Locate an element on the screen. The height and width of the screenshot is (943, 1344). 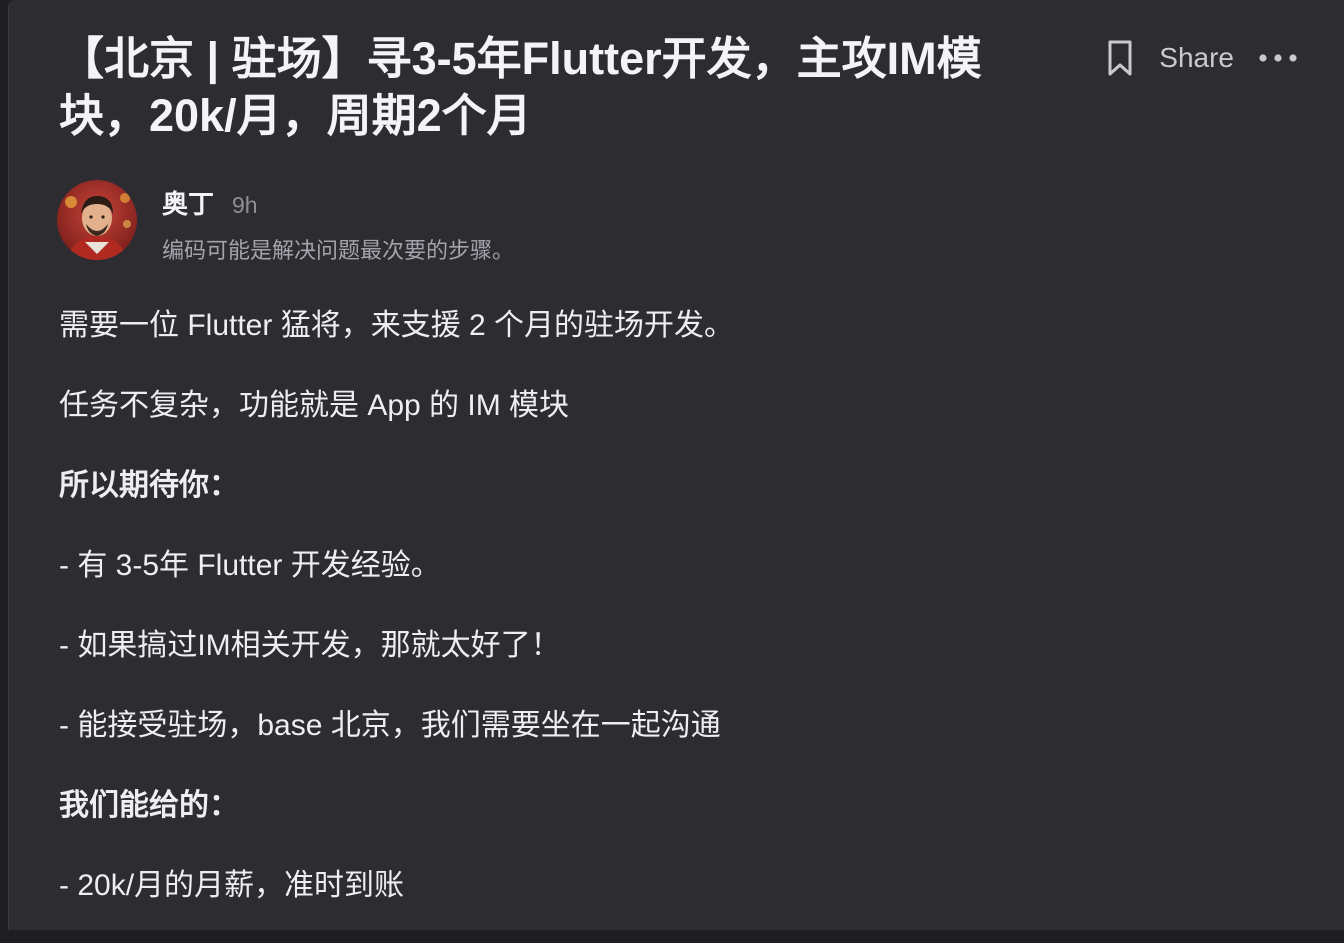
author-line: 奥丁 9h is located at coordinates (338, 202).